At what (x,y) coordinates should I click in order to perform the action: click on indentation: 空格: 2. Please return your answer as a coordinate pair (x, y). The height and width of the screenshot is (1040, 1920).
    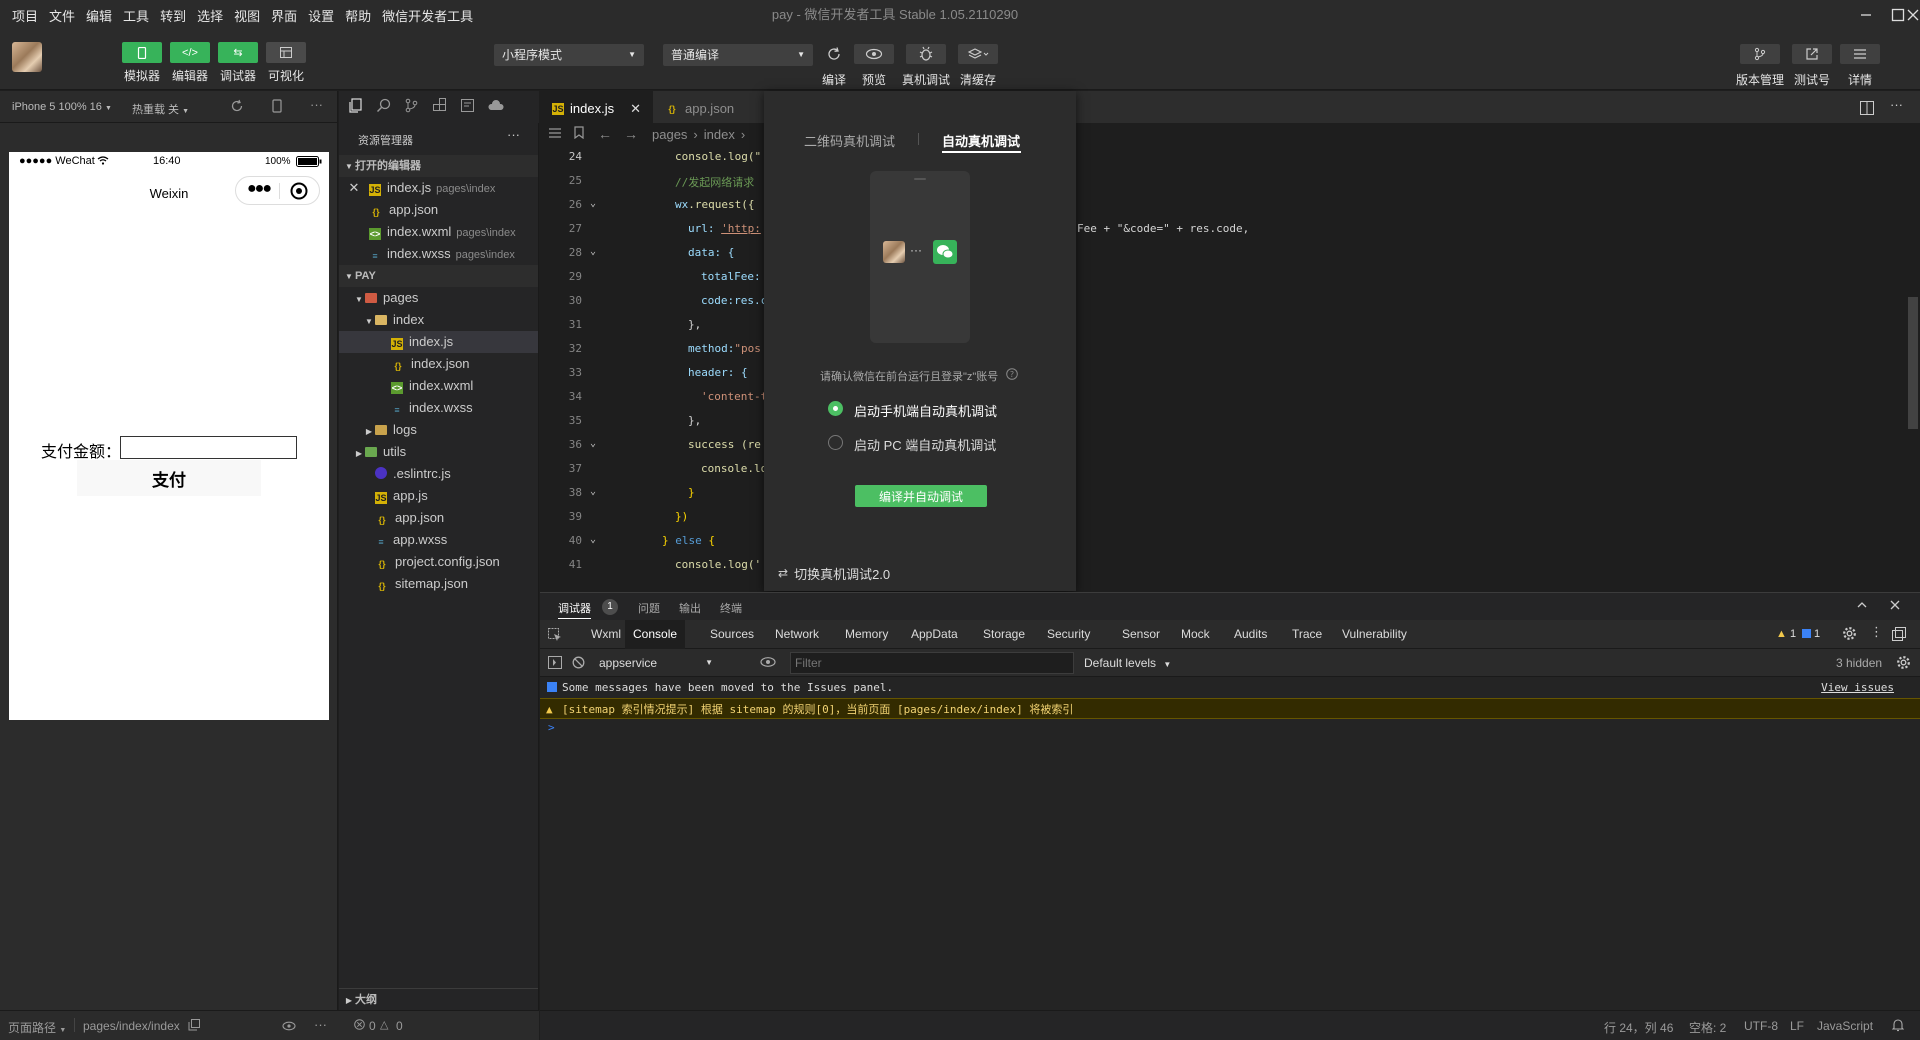
    Looking at the image, I should click on (1707, 1027).